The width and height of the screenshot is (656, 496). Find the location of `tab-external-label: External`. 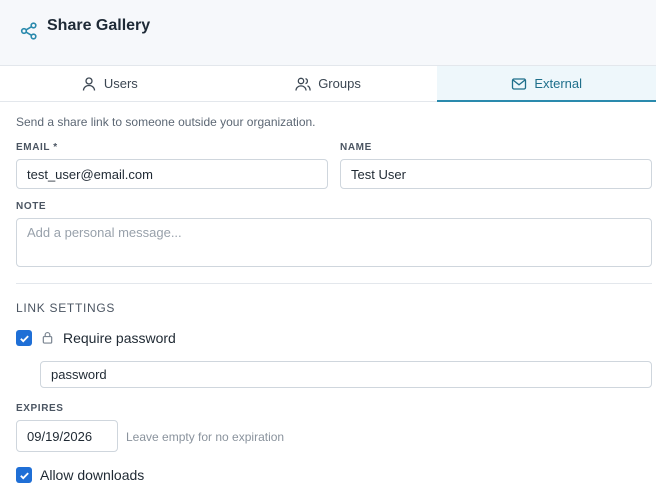

tab-external-label: External is located at coordinates (558, 83).